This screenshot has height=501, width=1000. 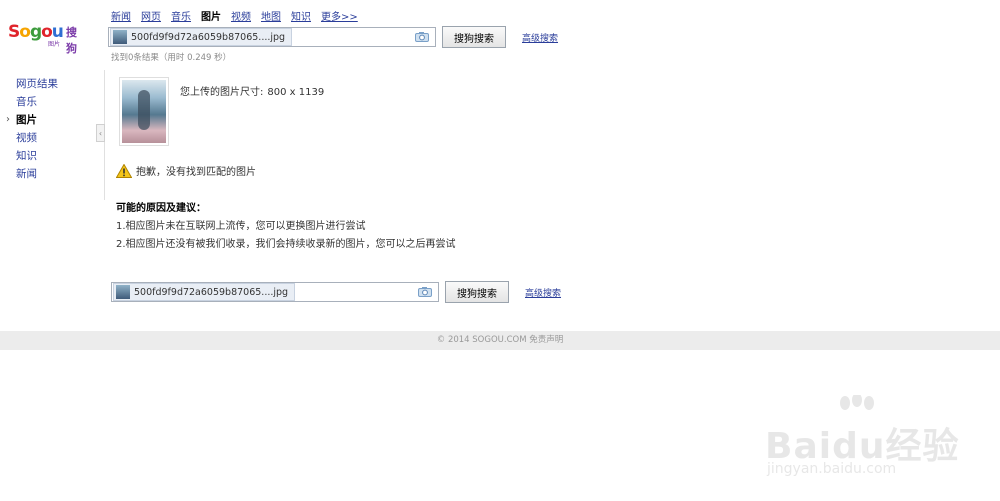 I want to click on sidebar-item-knowledge: 知识, so click(x=37, y=156).